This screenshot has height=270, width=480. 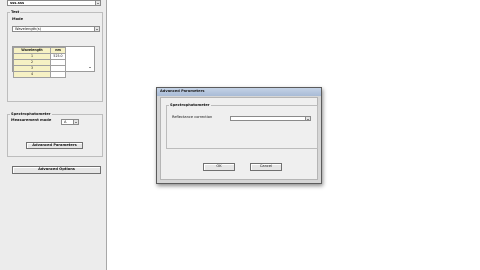 I want to click on row-number: 4, so click(x=32, y=74).